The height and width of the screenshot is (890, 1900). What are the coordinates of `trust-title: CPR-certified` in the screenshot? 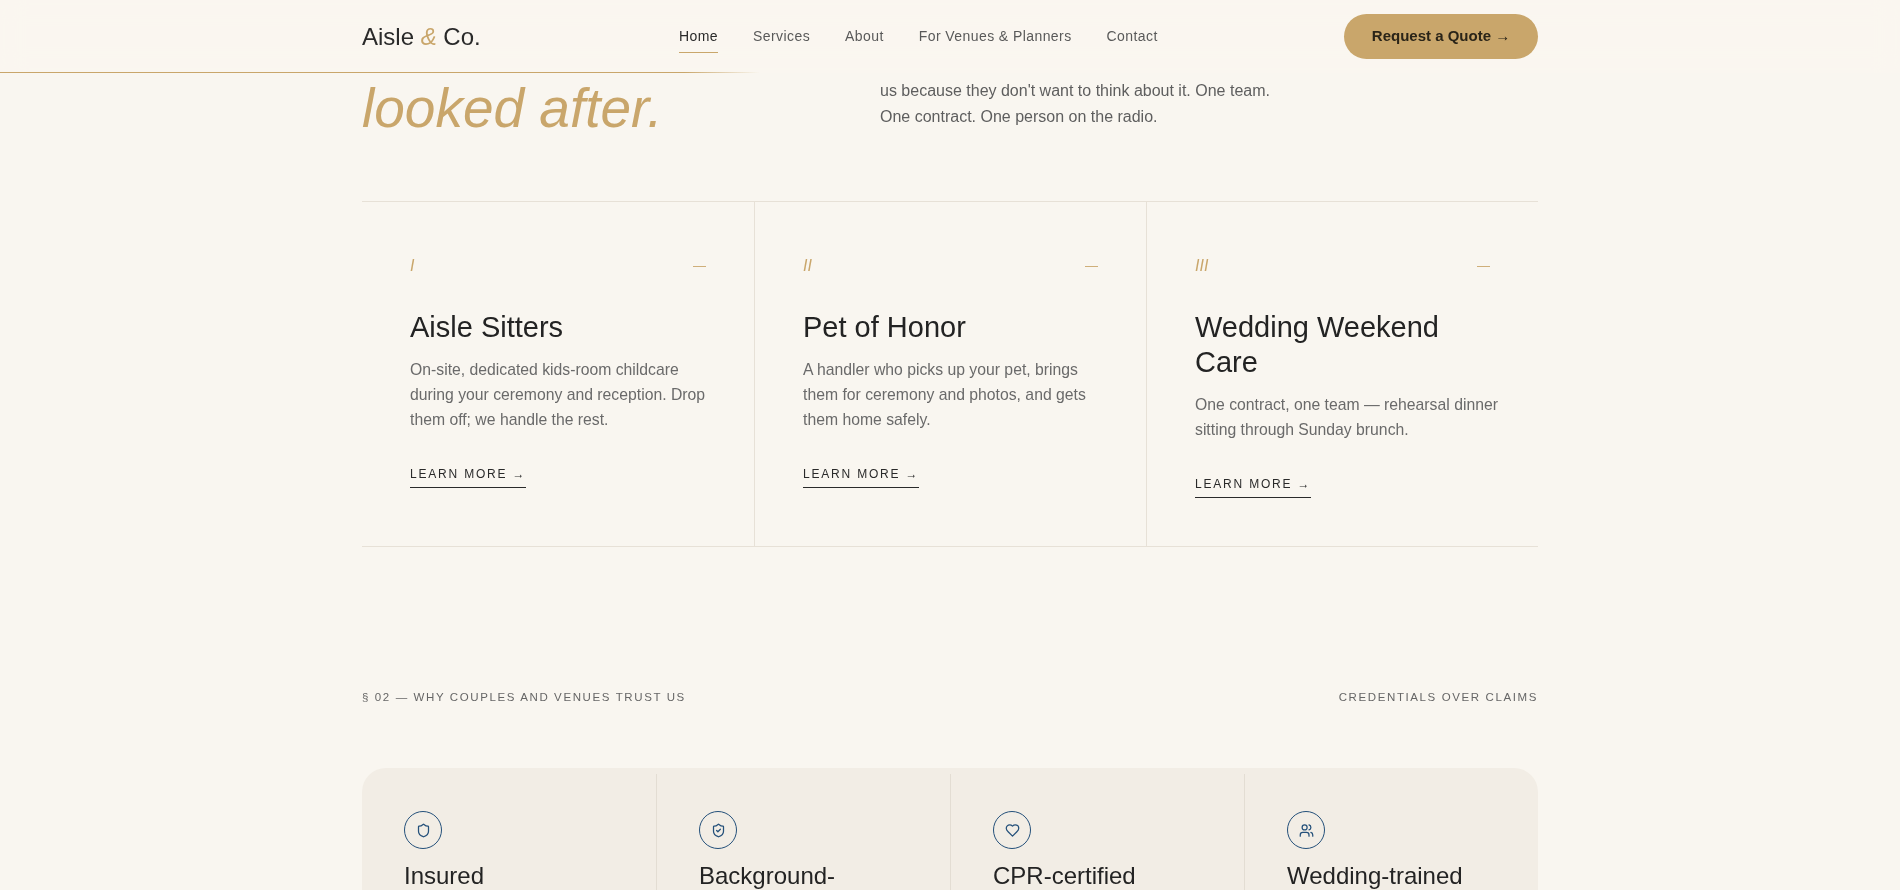 It's located at (1065, 876).